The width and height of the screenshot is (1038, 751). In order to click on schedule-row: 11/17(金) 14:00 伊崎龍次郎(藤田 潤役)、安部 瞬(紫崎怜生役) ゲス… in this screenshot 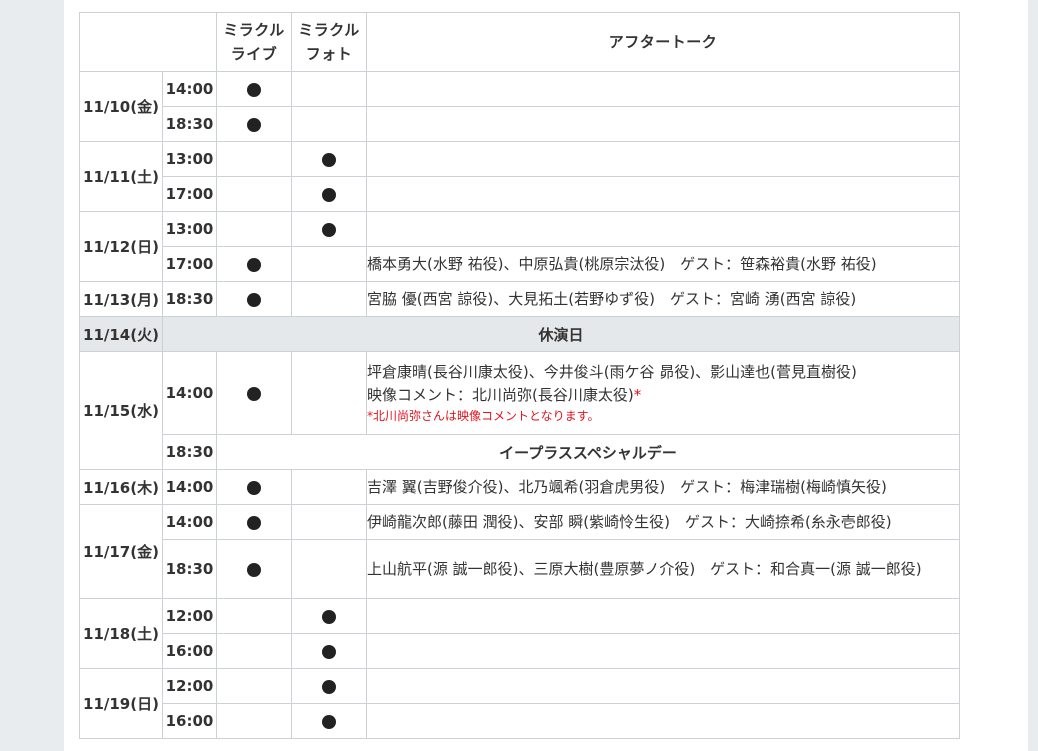, I will do `click(519, 551)`.